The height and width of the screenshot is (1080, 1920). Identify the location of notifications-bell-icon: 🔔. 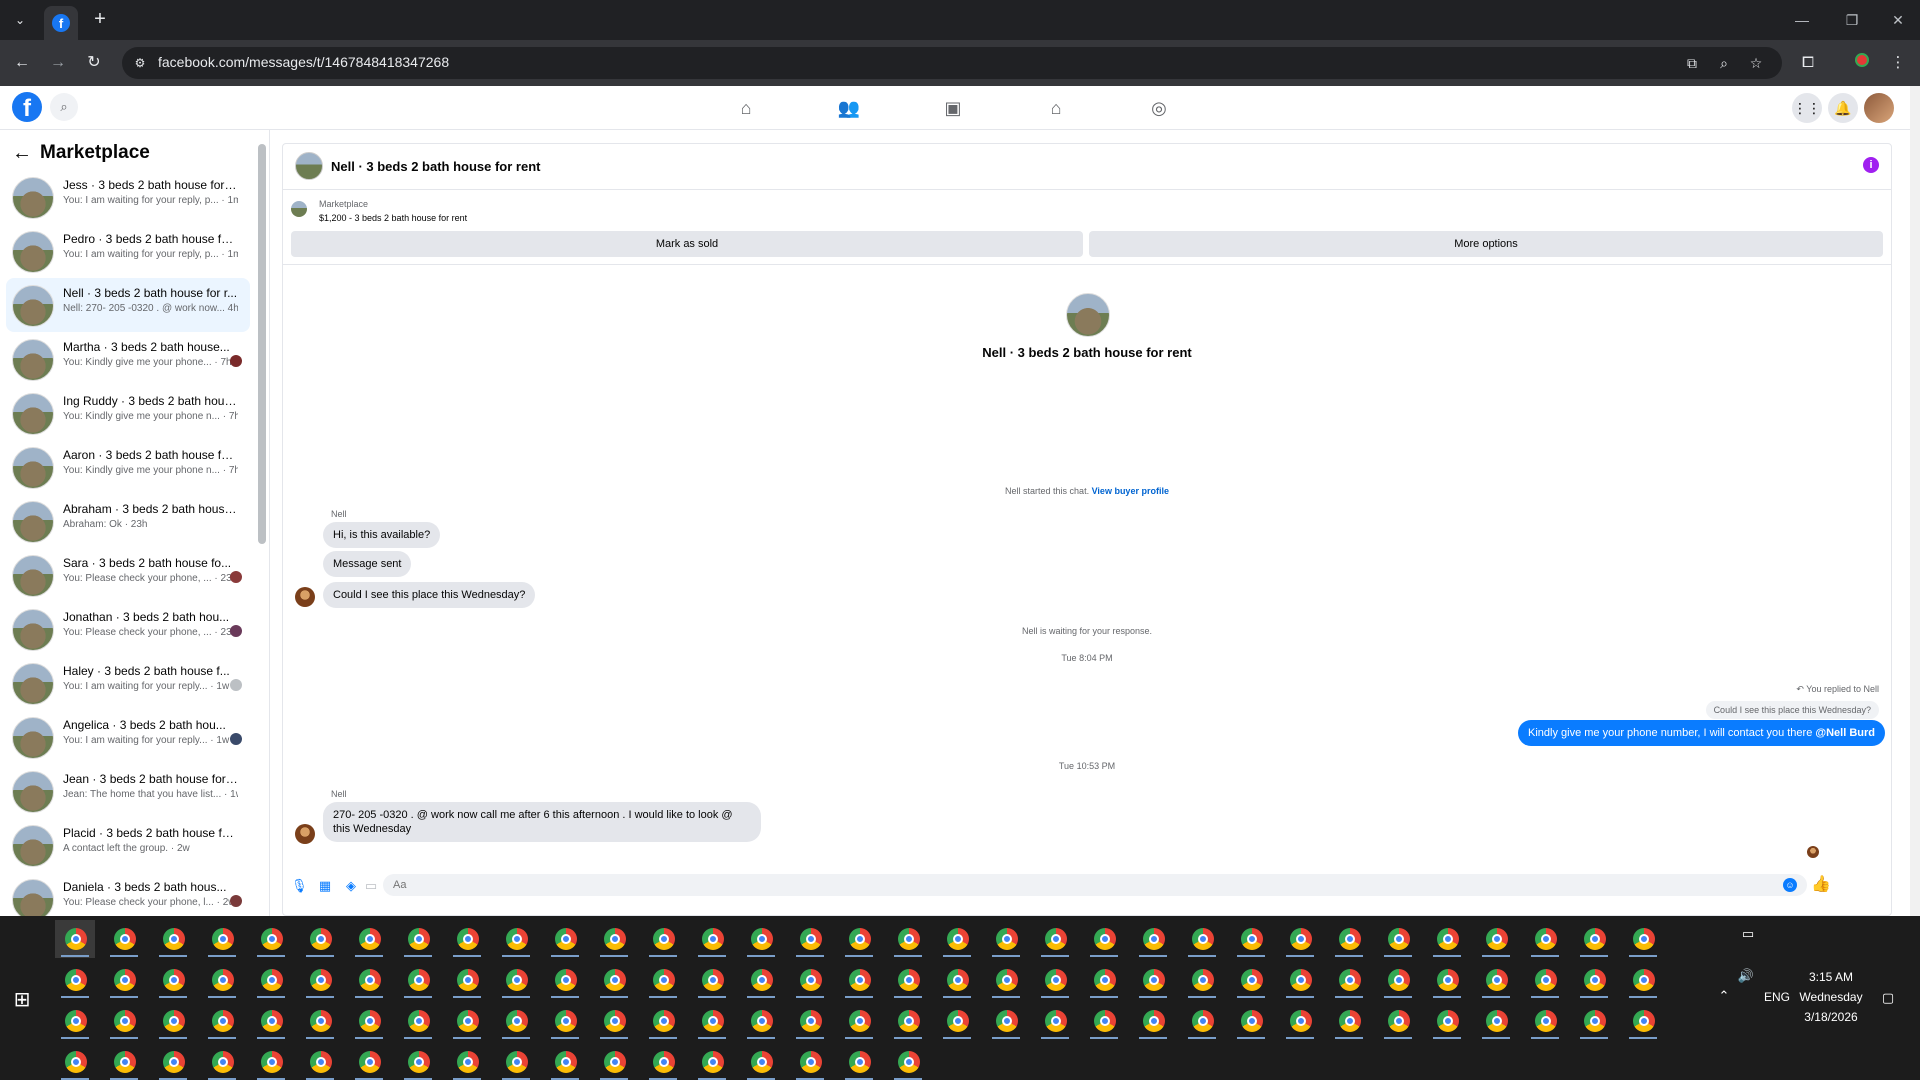
(1843, 108).